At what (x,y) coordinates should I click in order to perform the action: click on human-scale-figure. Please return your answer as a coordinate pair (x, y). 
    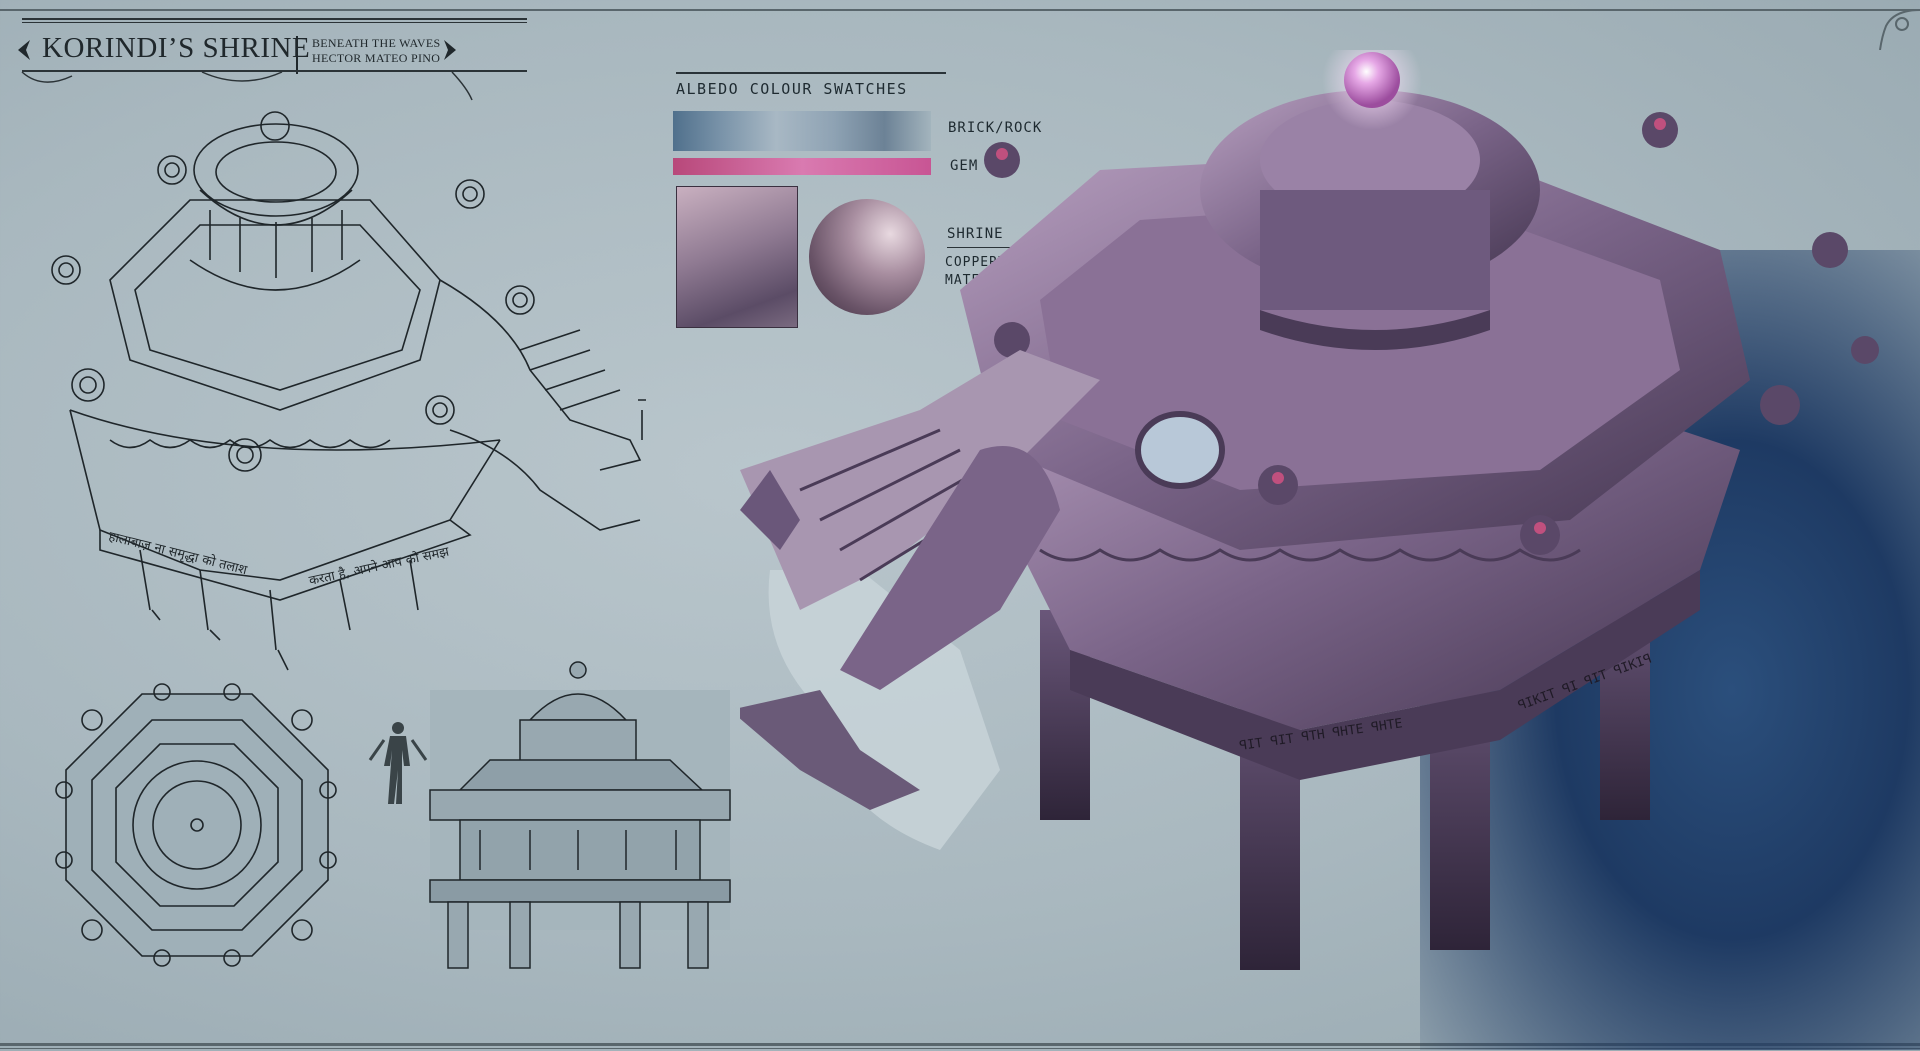
    Looking at the image, I should click on (398, 763).